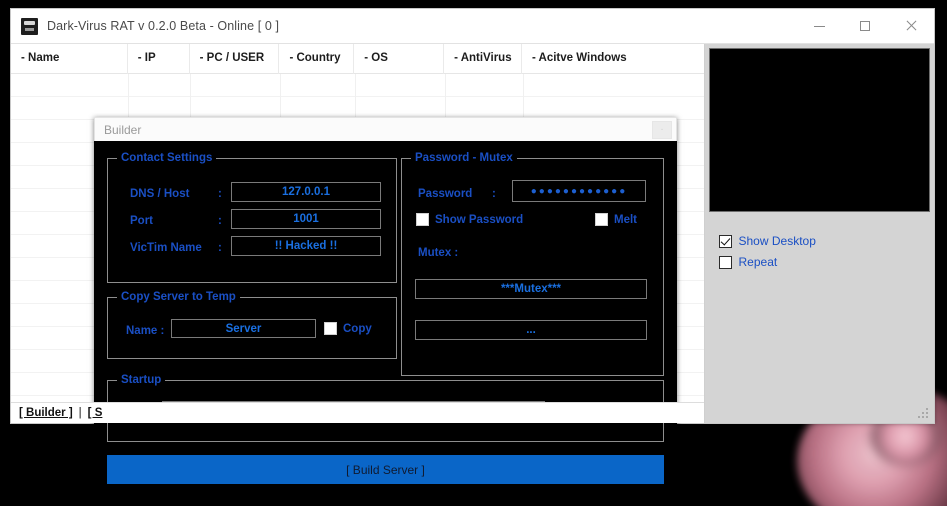  What do you see at coordinates (357, 85) in the screenshot?
I see `table-row` at bounding box center [357, 85].